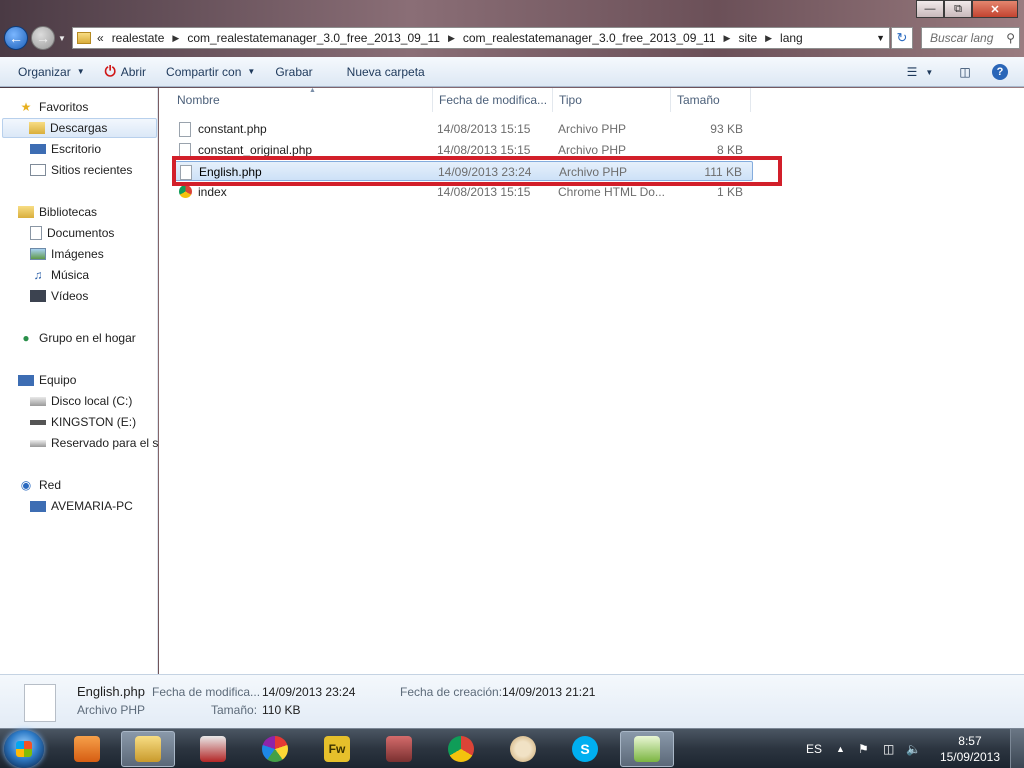 The width and height of the screenshot is (1024, 768). I want to click on php-file-icon, so click(185, 129).